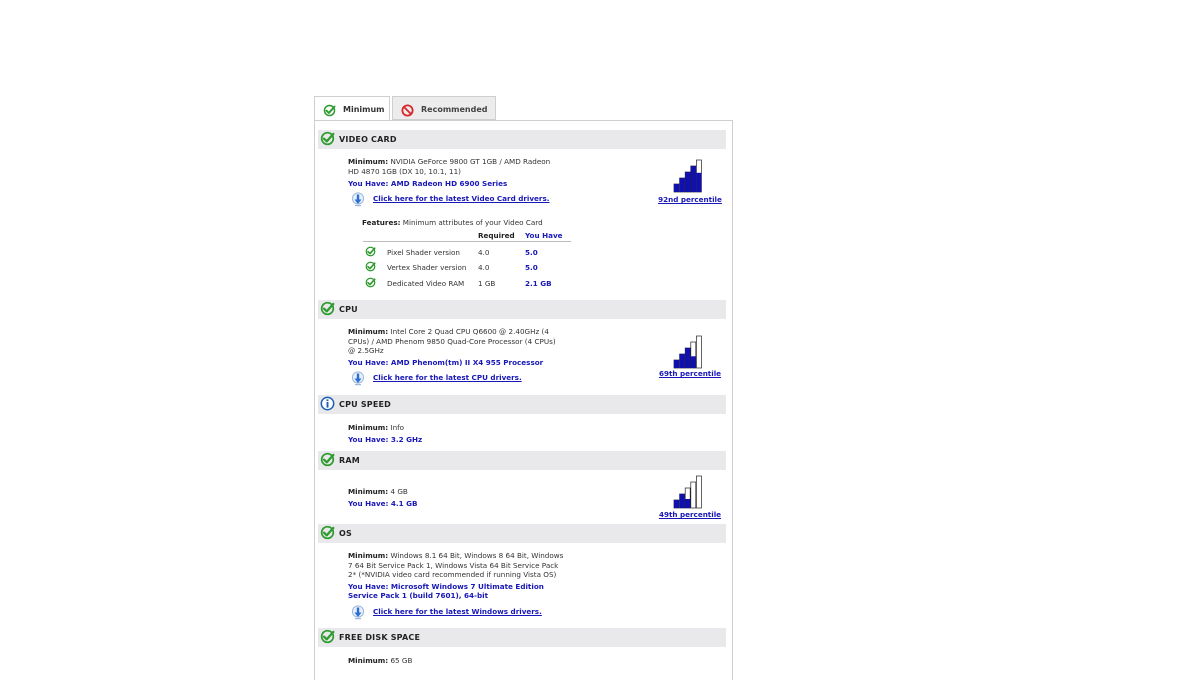 This screenshot has height=680, width=1200. Describe the element at coordinates (447, 377) in the screenshot. I see `cpu-driver-link: Click here for the latest CPU drivers.` at that location.